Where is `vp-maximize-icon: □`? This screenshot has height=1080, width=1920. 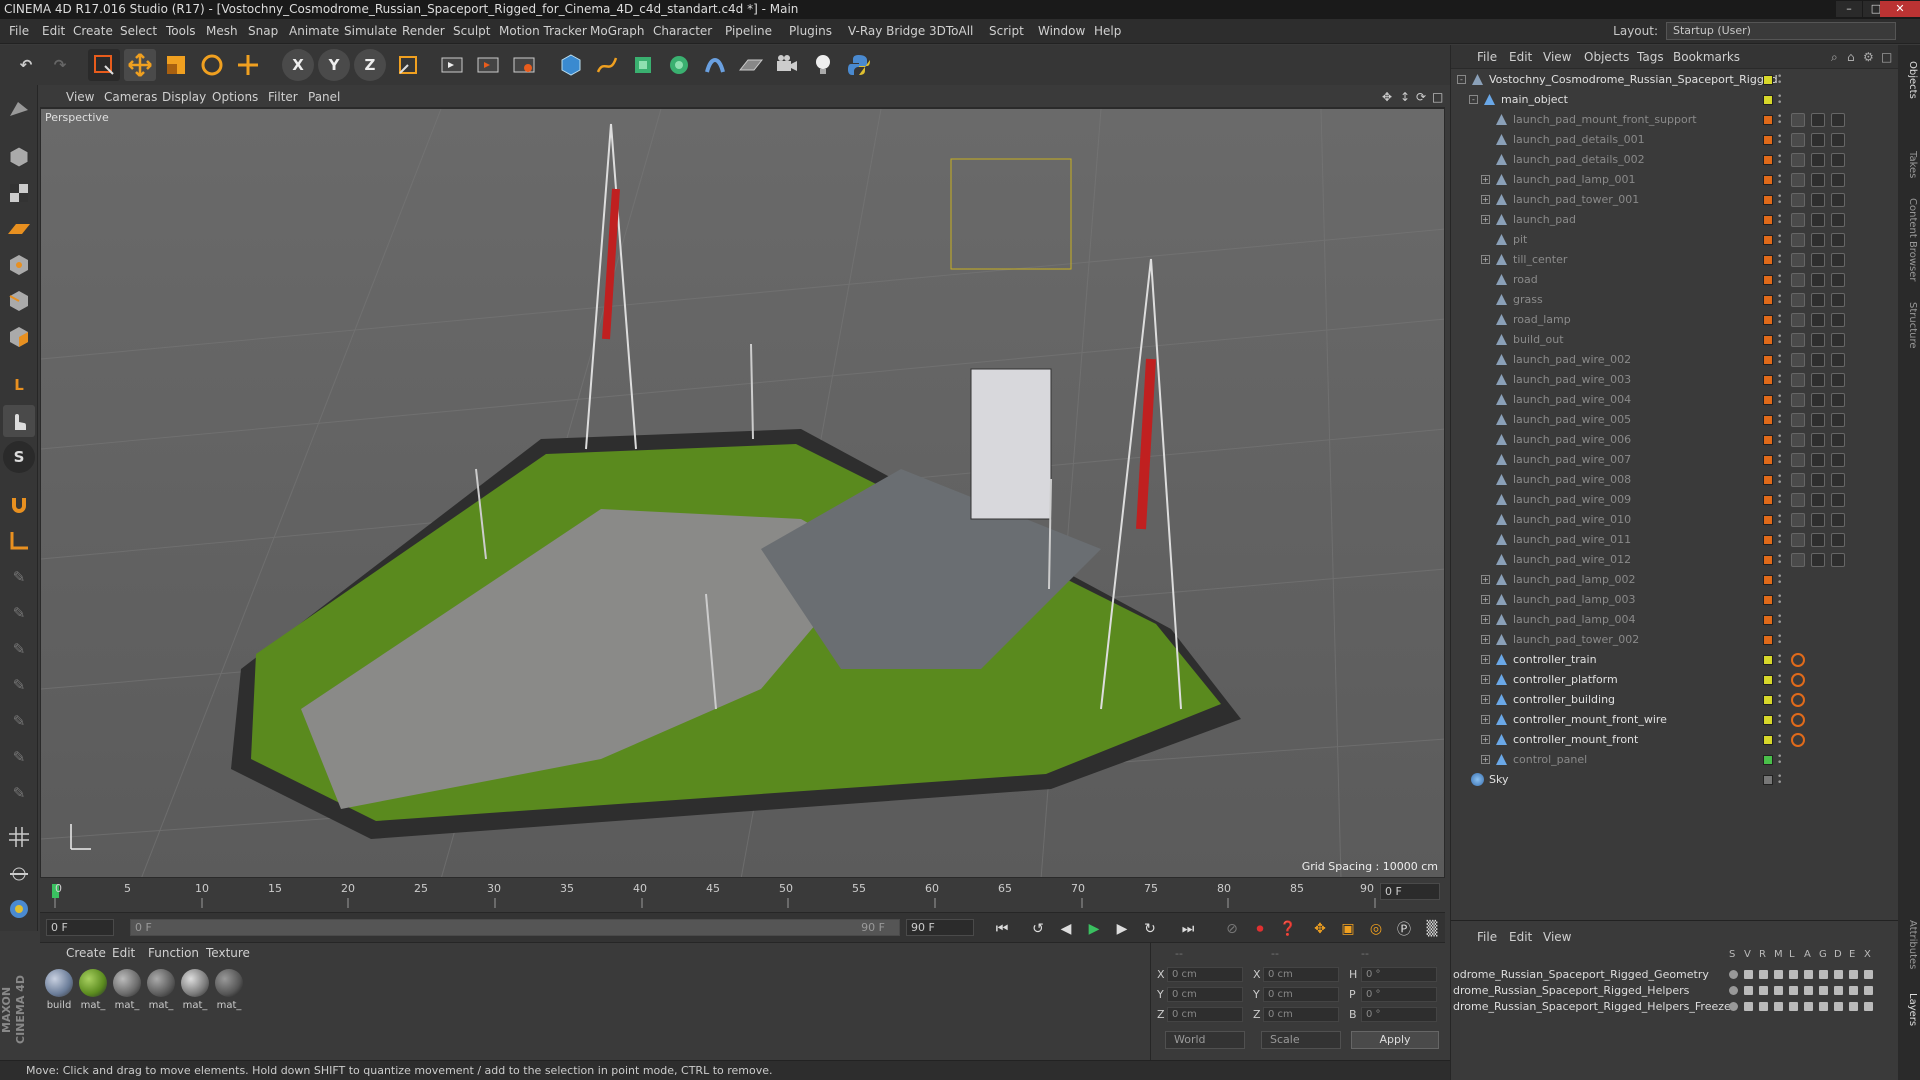 vp-maximize-icon: □ is located at coordinates (1437, 97).